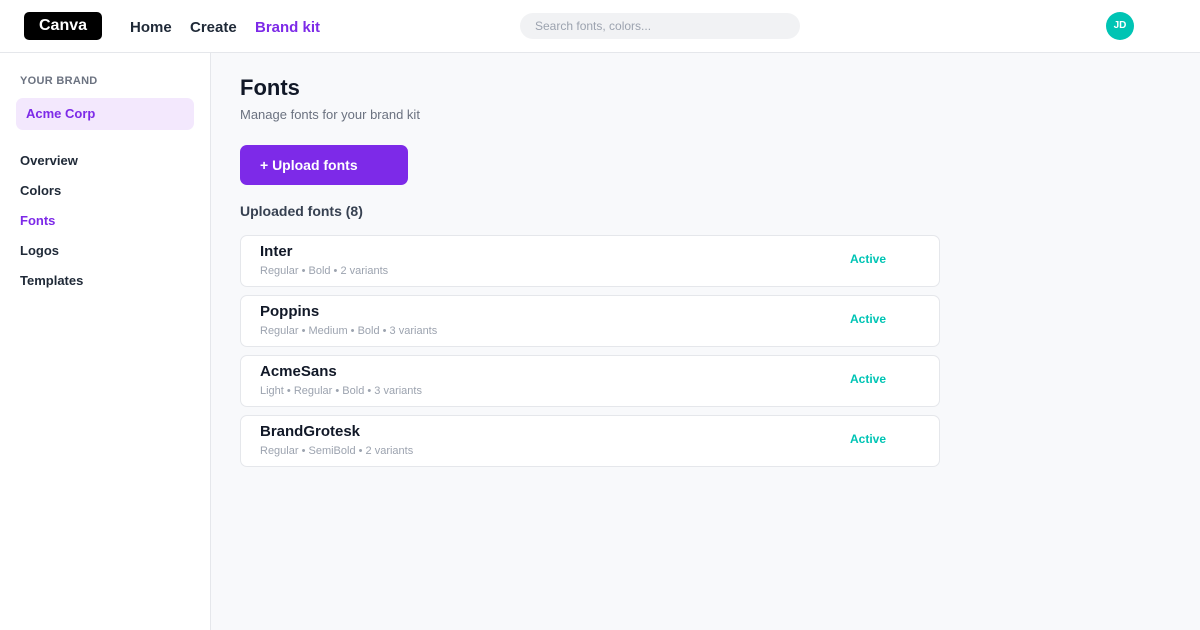 The height and width of the screenshot is (630, 1200). Describe the element at coordinates (51, 280) in the screenshot. I see `sidebar-item-templates: Templates` at that location.